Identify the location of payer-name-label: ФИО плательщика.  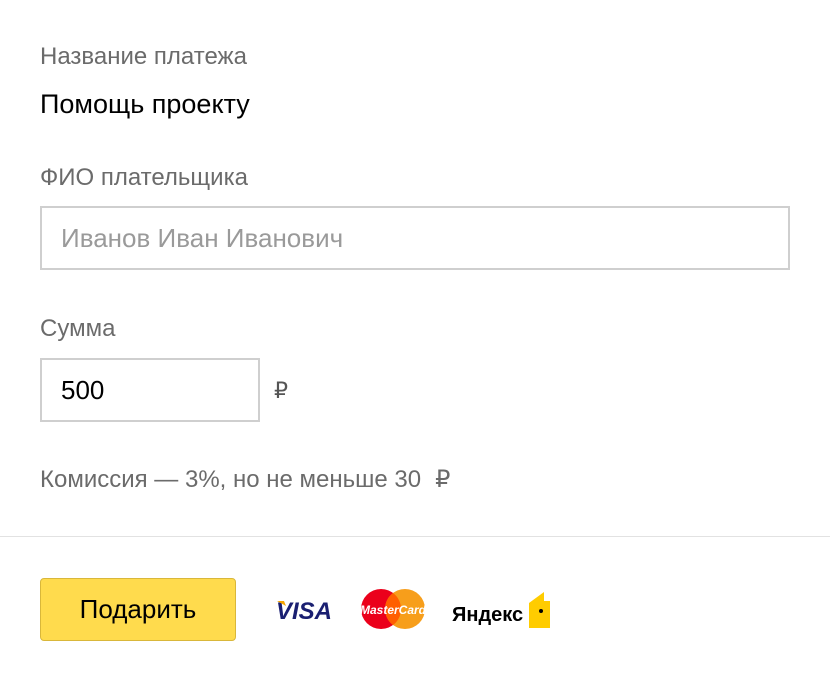
(144, 177).